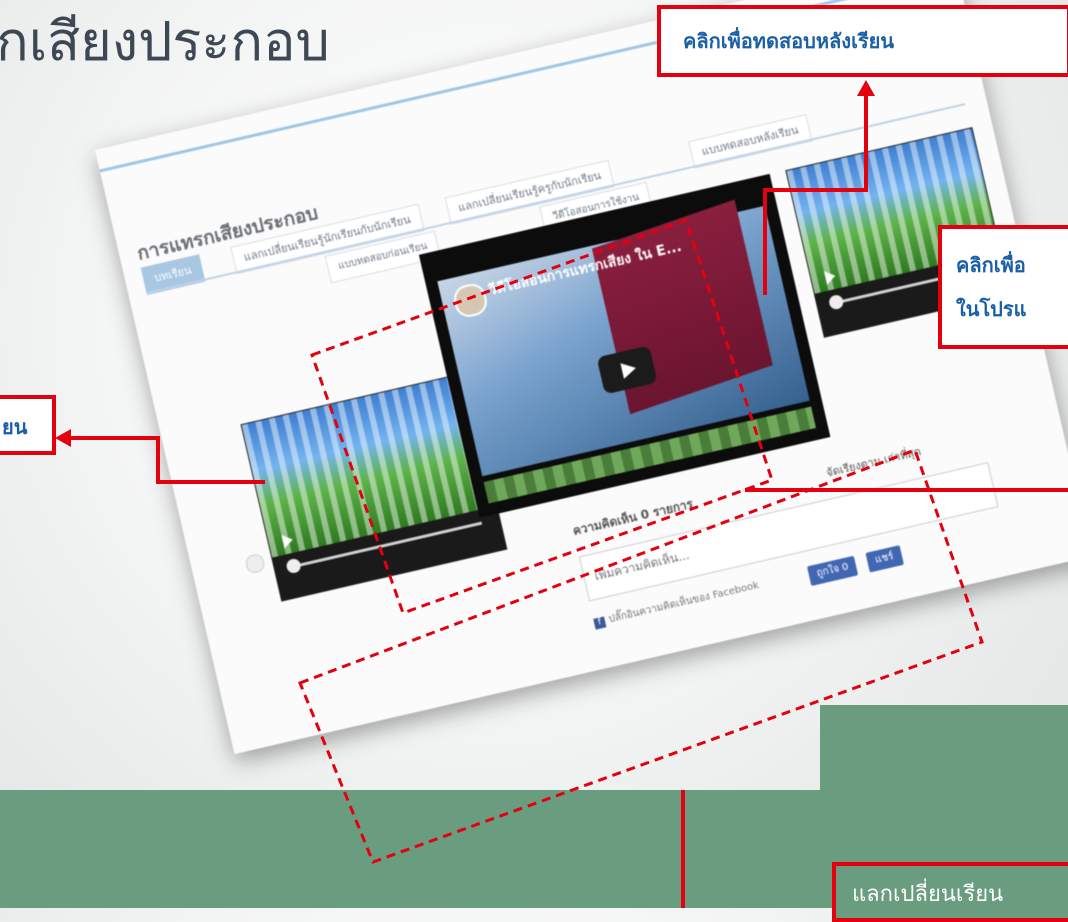 The height and width of the screenshot is (922, 1068). What do you see at coordinates (1003, 287) in the screenshot?
I see `callout-program: คลิกเพื่อ ในโปรแ` at bounding box center [1003, 287].